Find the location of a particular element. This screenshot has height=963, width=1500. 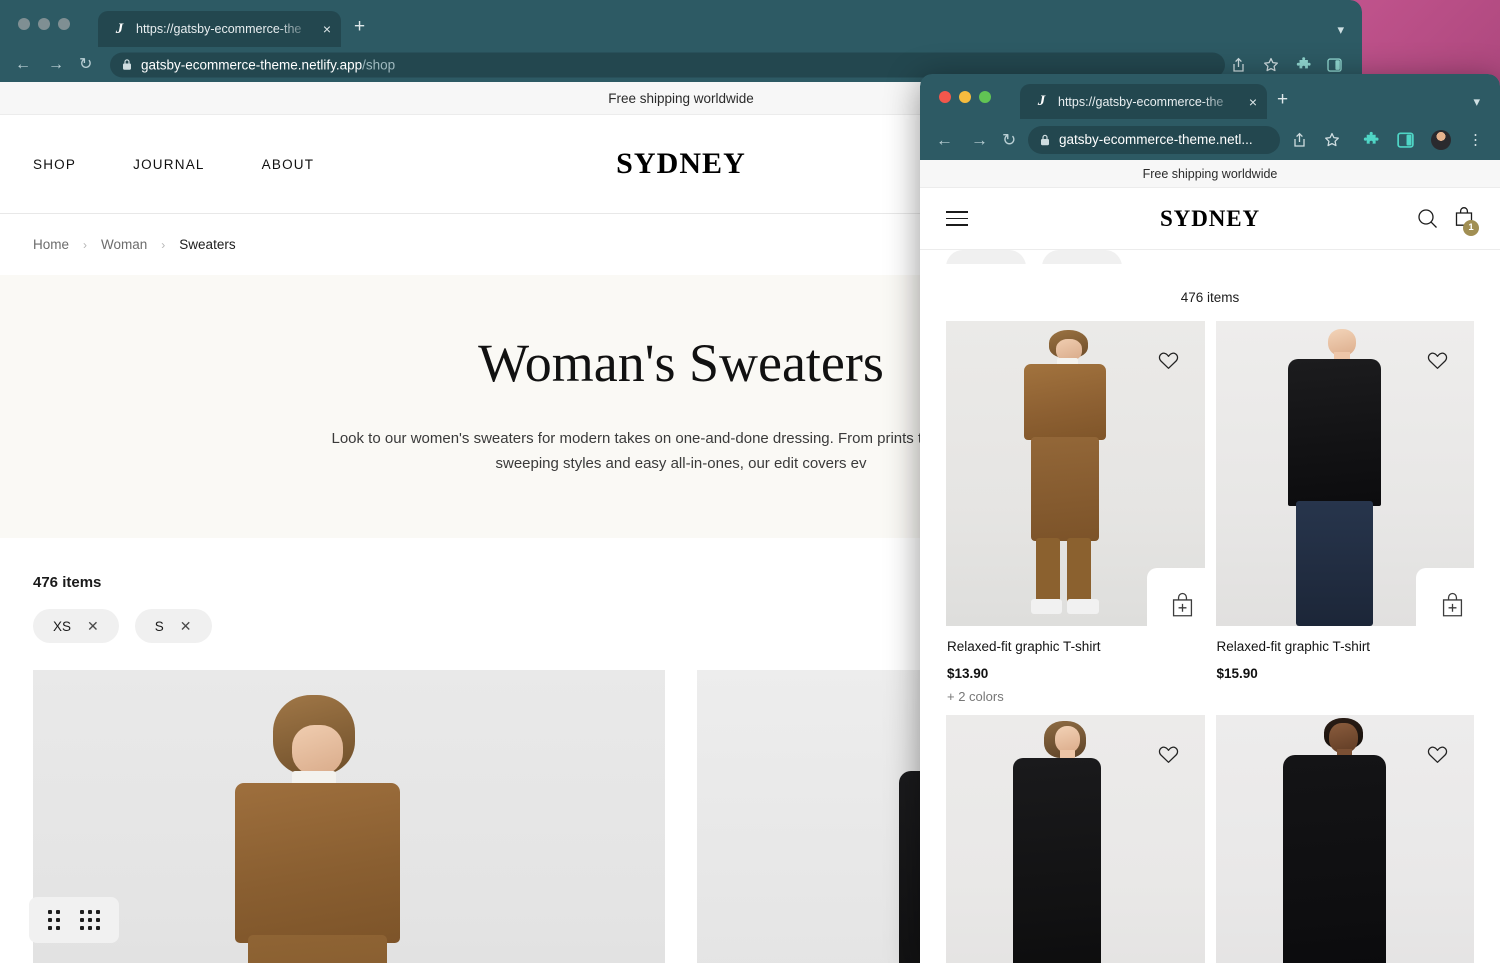

filter-chip-s: S ✕ is located at coordinates (173, 626).